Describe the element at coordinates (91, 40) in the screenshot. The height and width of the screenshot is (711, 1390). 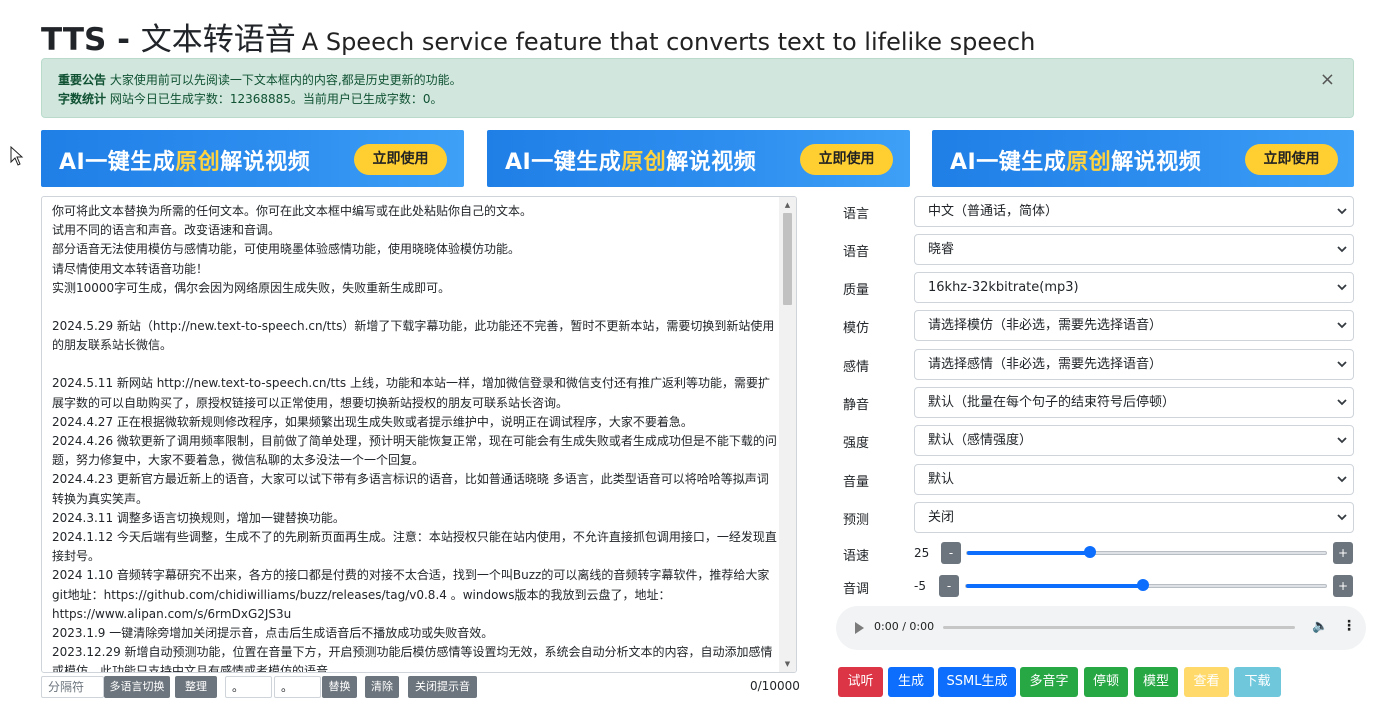
I see `title-main: TTS -` at that location.